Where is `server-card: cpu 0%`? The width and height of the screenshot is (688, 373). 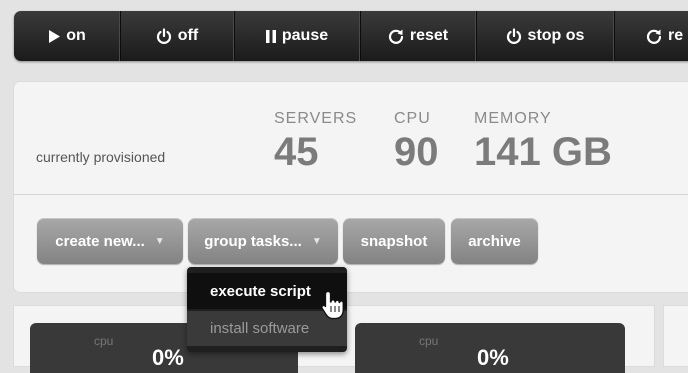 server-card: cpu 0% is located at coordinates (490, 348).